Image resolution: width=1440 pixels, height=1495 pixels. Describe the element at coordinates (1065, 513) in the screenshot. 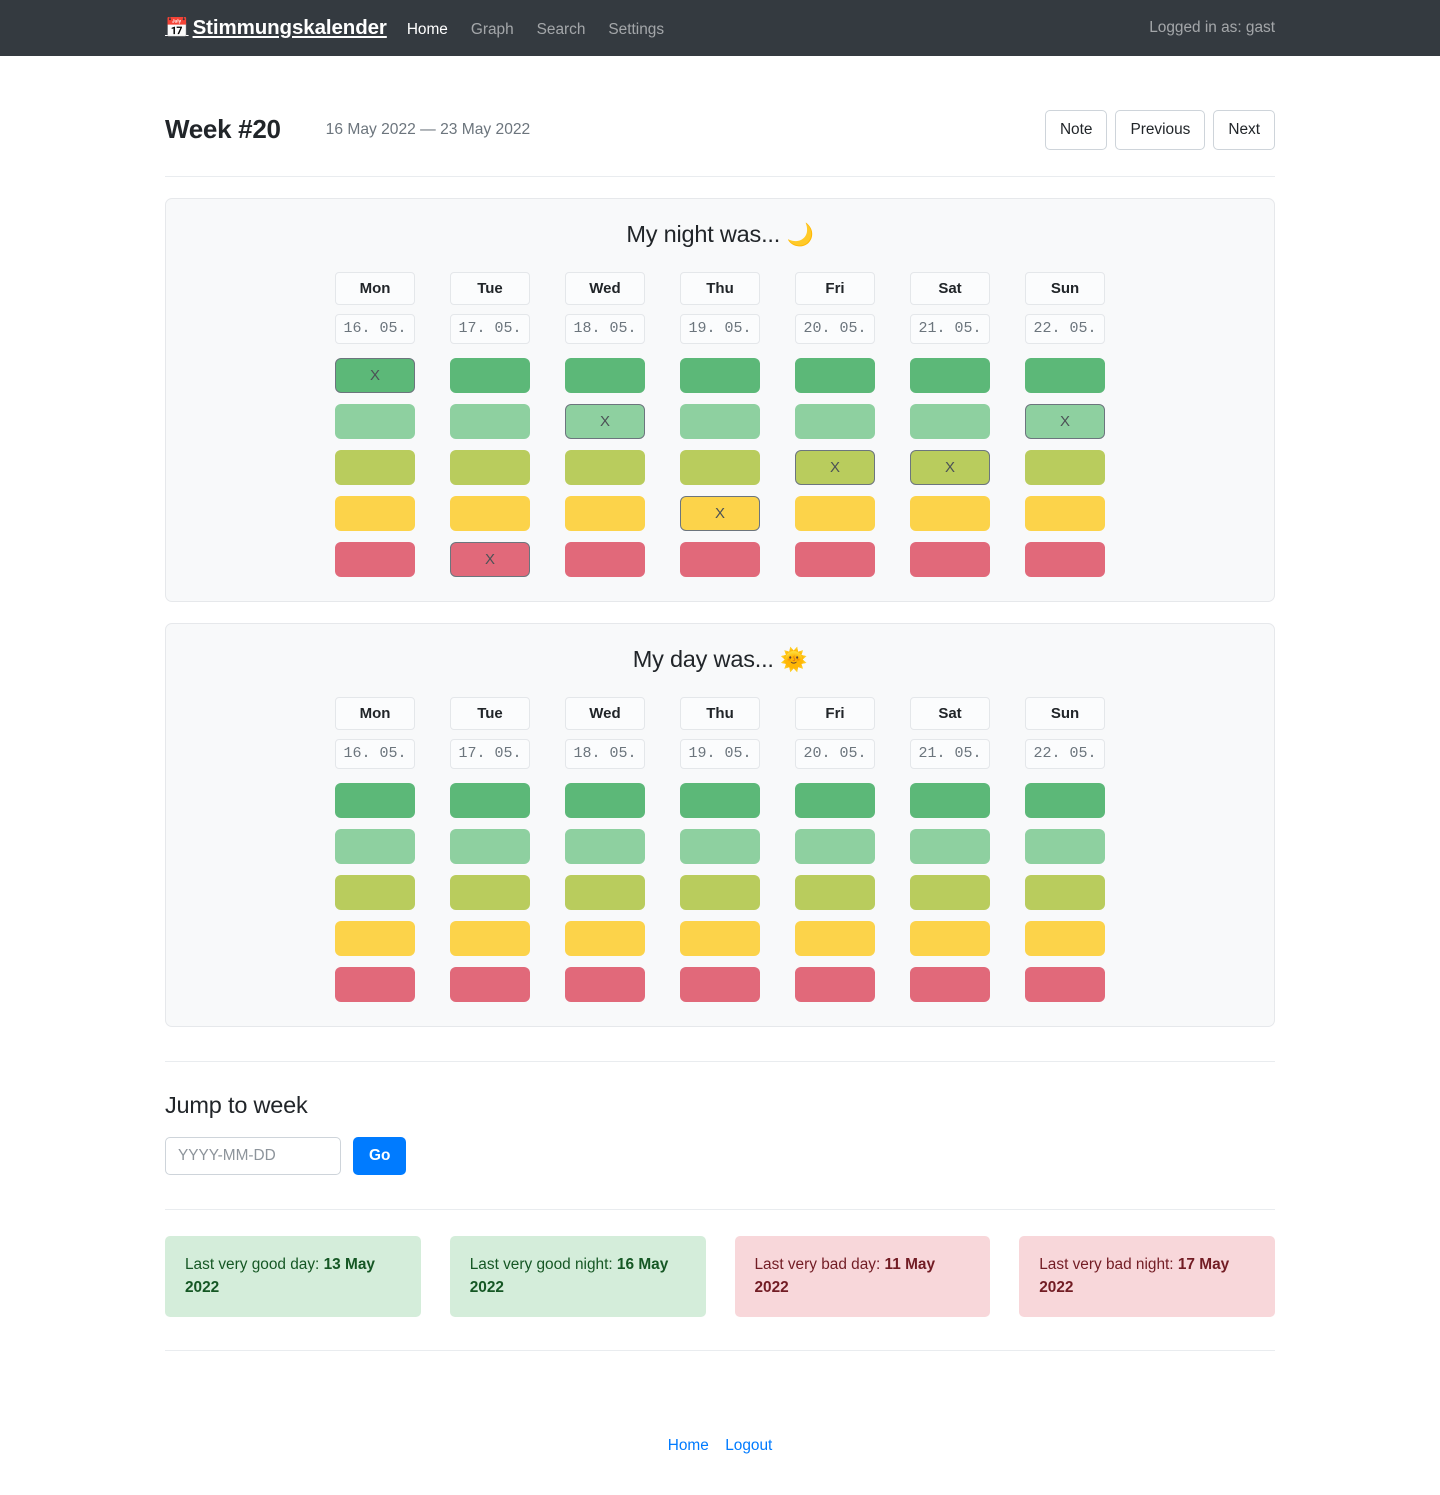

I see `mood-cell-night-sun-bad` at that location.